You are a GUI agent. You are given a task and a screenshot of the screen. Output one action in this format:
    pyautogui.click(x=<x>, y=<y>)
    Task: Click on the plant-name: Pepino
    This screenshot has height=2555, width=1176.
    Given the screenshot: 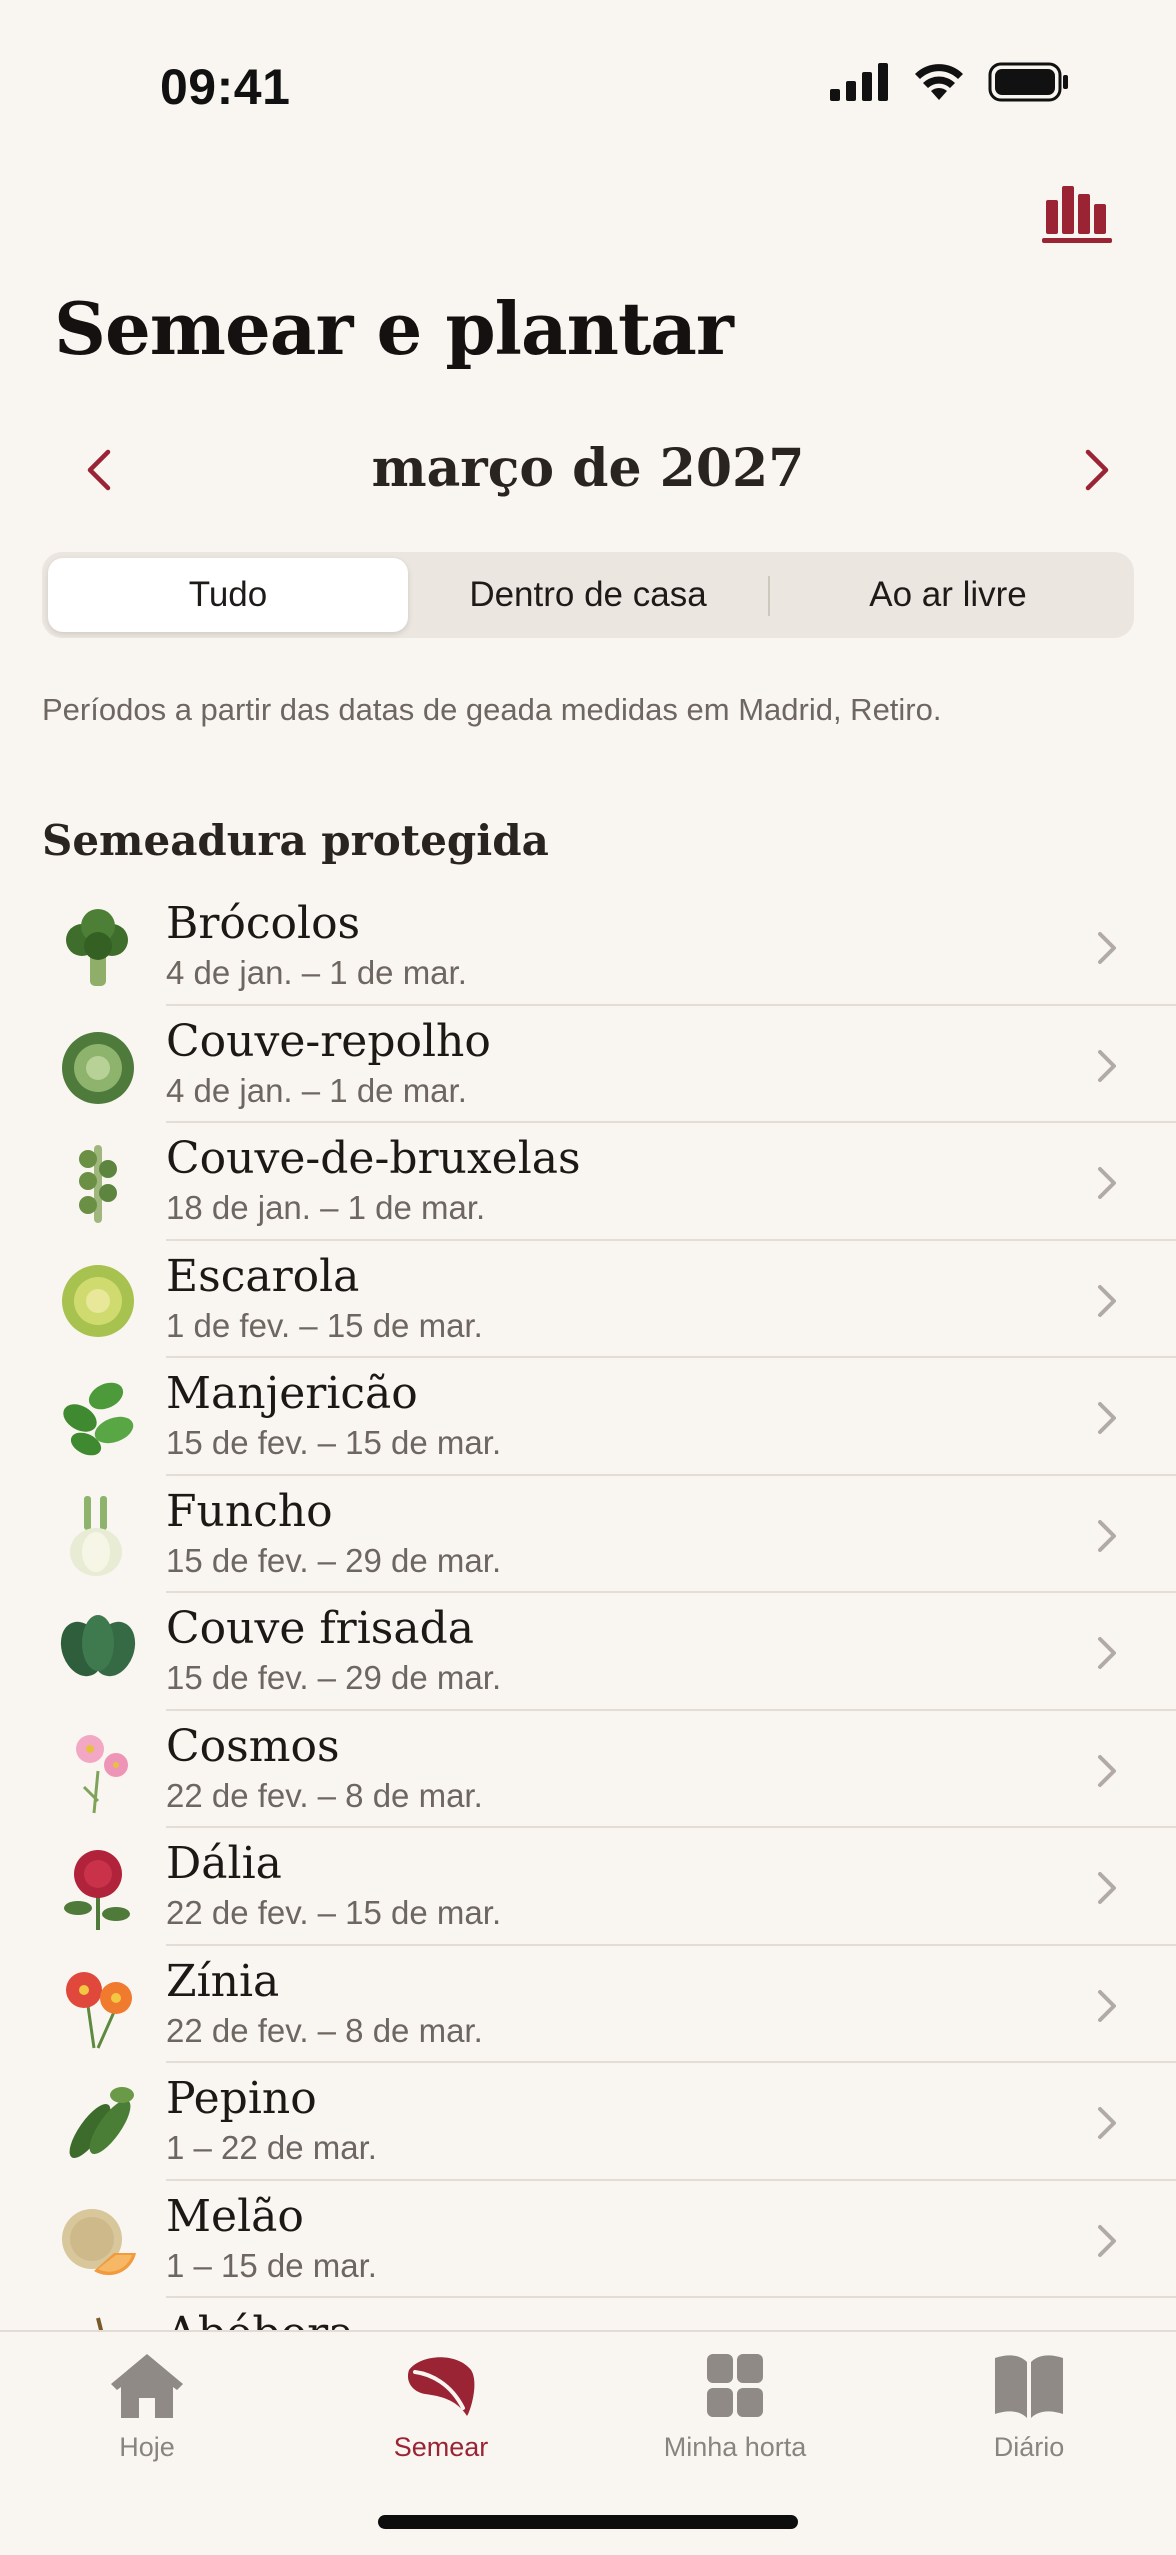 What is the action you would take?
    pyautogui.click(x=241, y=2098)
    